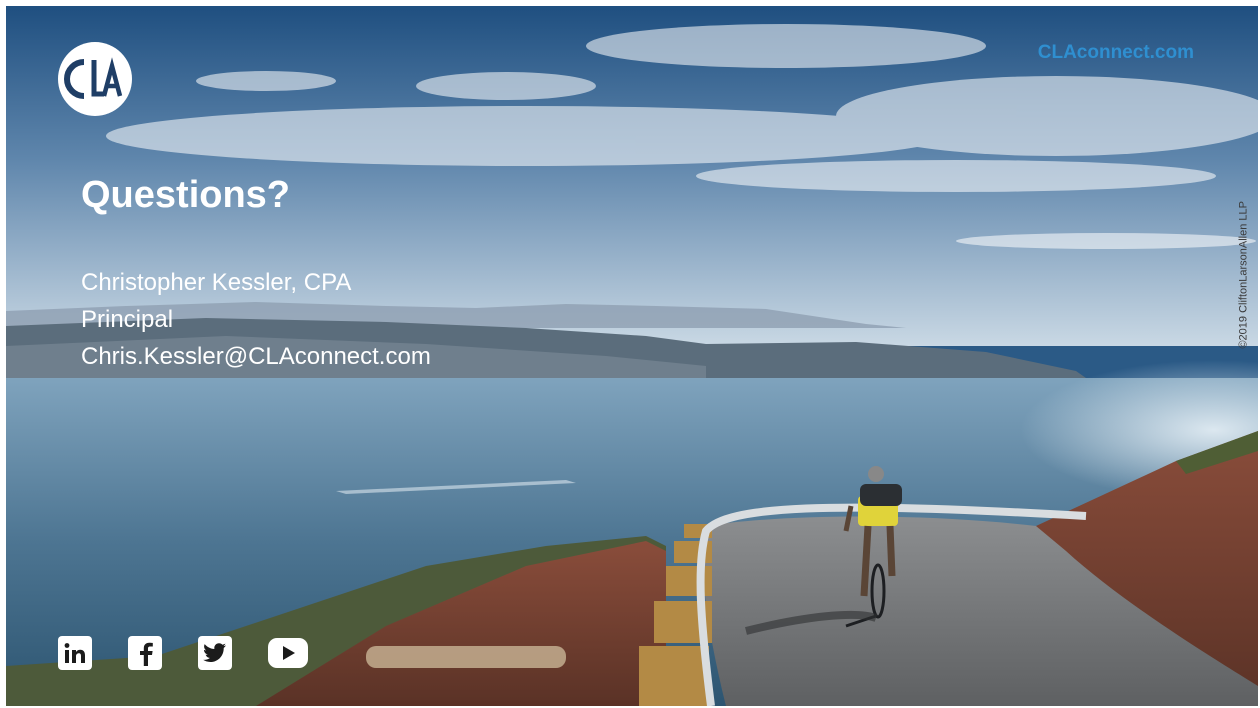 The width and height of the screenshot is (1260, 708). What do you see at coordinates (256, 356) in the screenshot?
I see `contact-email: Chris.Kessler@CLAconnect.com` at bounding box center [256, 356].